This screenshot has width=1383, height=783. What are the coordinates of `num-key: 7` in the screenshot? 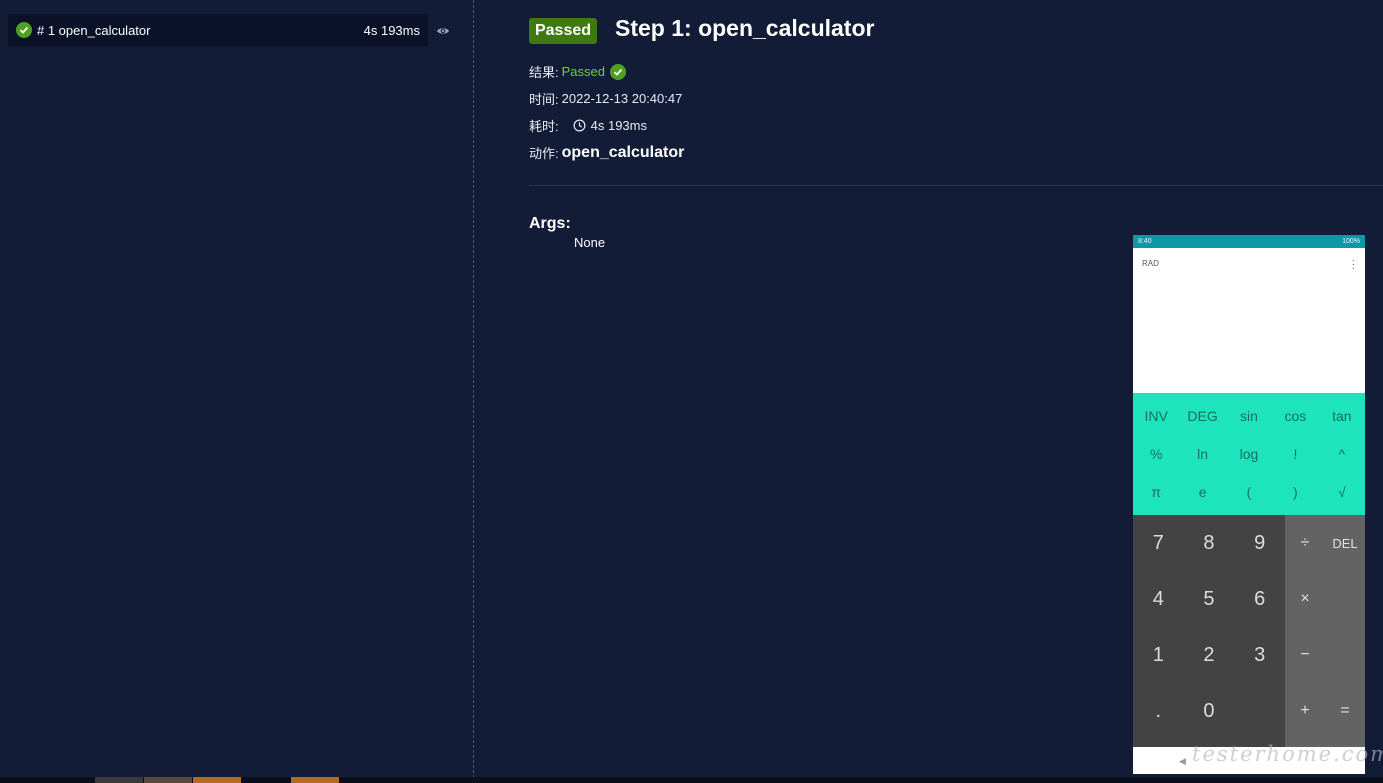 It's located at (1158, 542).